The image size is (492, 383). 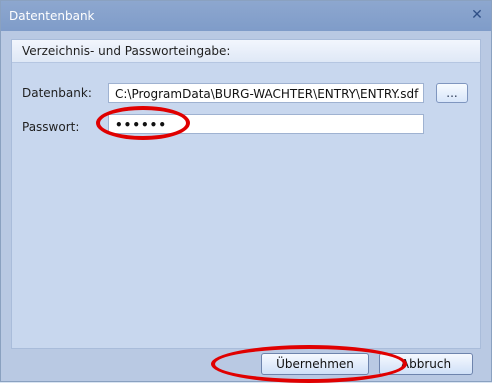 I want to click on window-title: Datentenbank, so click(x=52, y=16).